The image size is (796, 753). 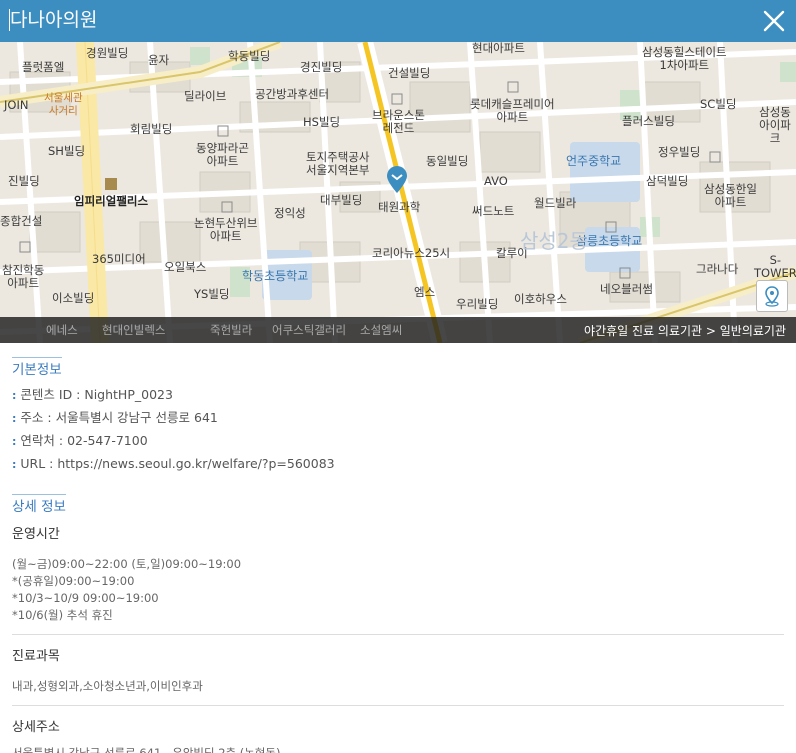 I want to click on map-label: 어쿠스틱갤러리, so click(x=309, y=330).